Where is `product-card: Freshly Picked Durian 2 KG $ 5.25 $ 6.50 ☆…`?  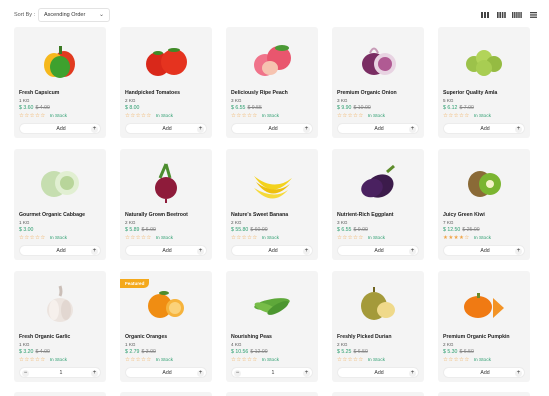
product-card: Freshly Picked Durian 2 KG $ 5.25 $ 6.50 ☆… is located at coordinates (378, 326).